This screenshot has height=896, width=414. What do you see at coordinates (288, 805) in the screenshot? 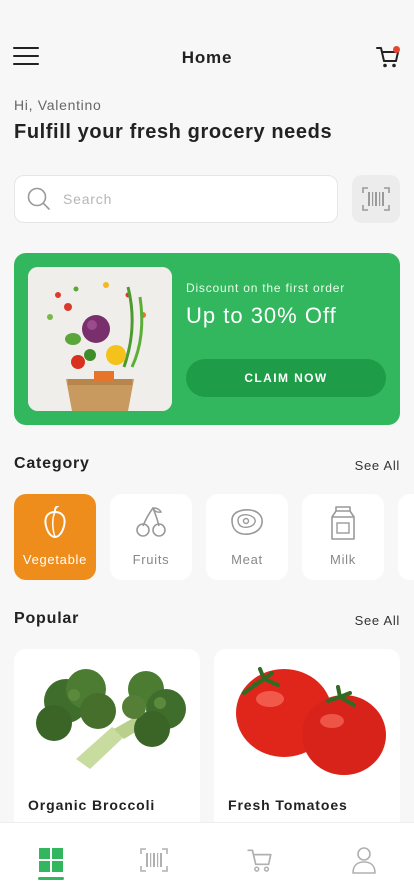
I see `product-name: Fresh Tomatoes` at bounding box center [288, 805].